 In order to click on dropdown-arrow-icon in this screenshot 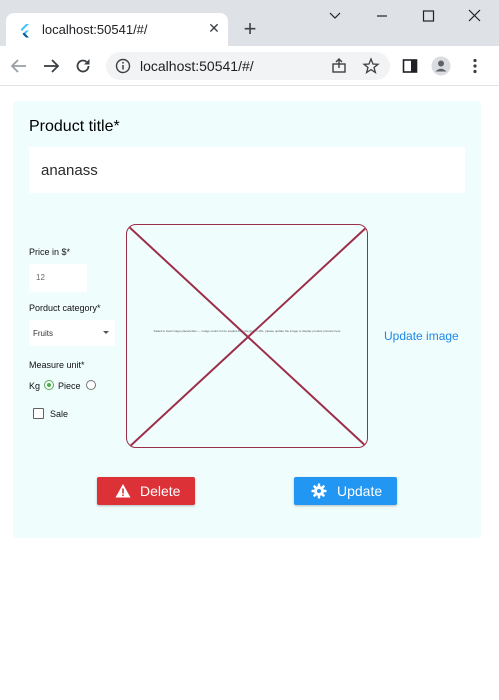, I will do `click(106, 332)`.